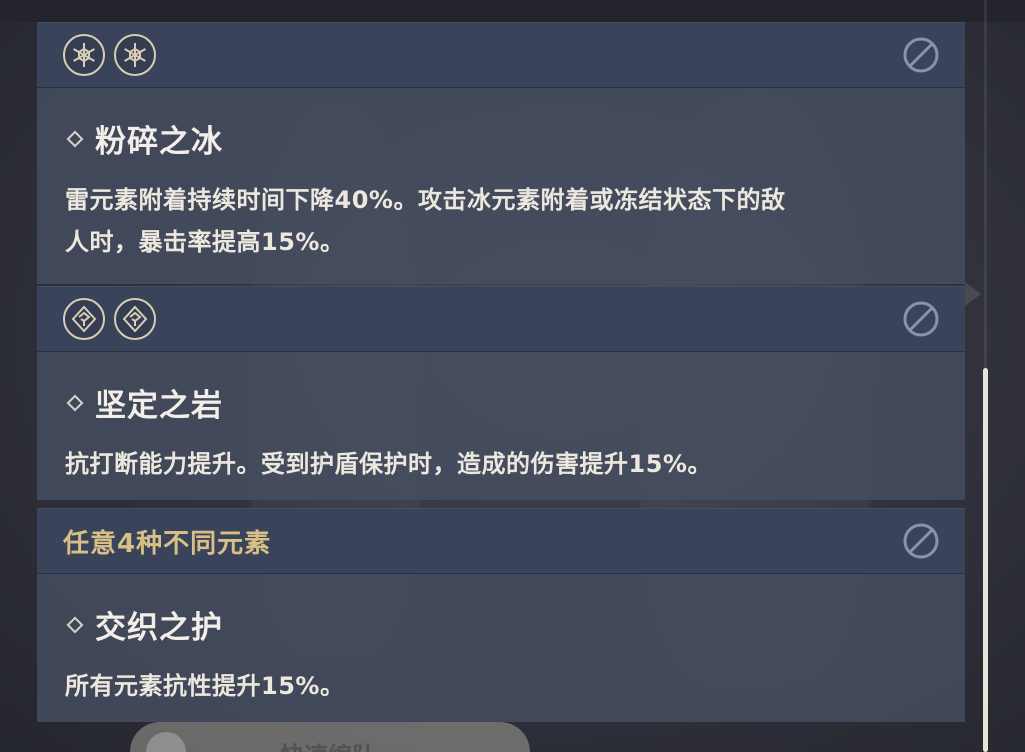 Image resolution: width=1025 pixels, height=752 pixels. I want to click on resonance-title: 坚定之岩, so click(159, 406).